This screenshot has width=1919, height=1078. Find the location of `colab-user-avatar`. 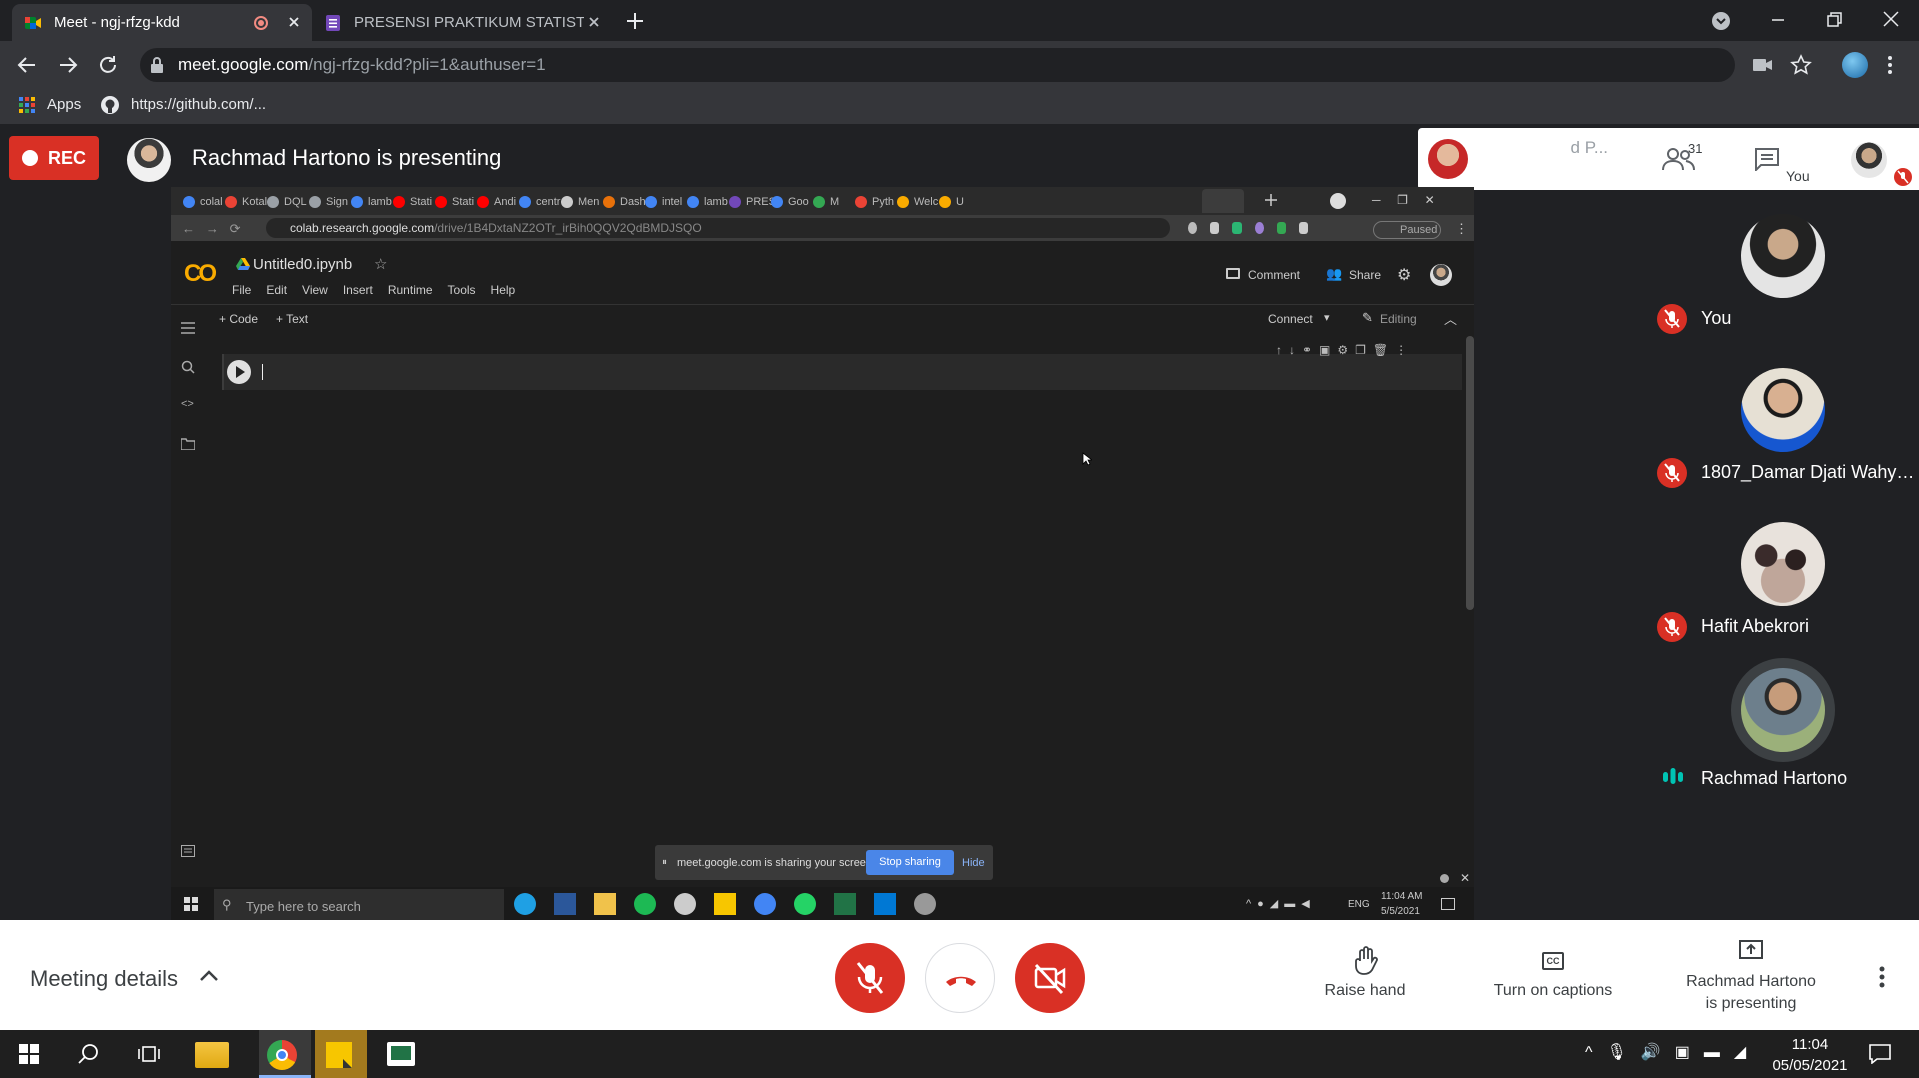

colab-user-avatar is located at coordinates (1441, 275).